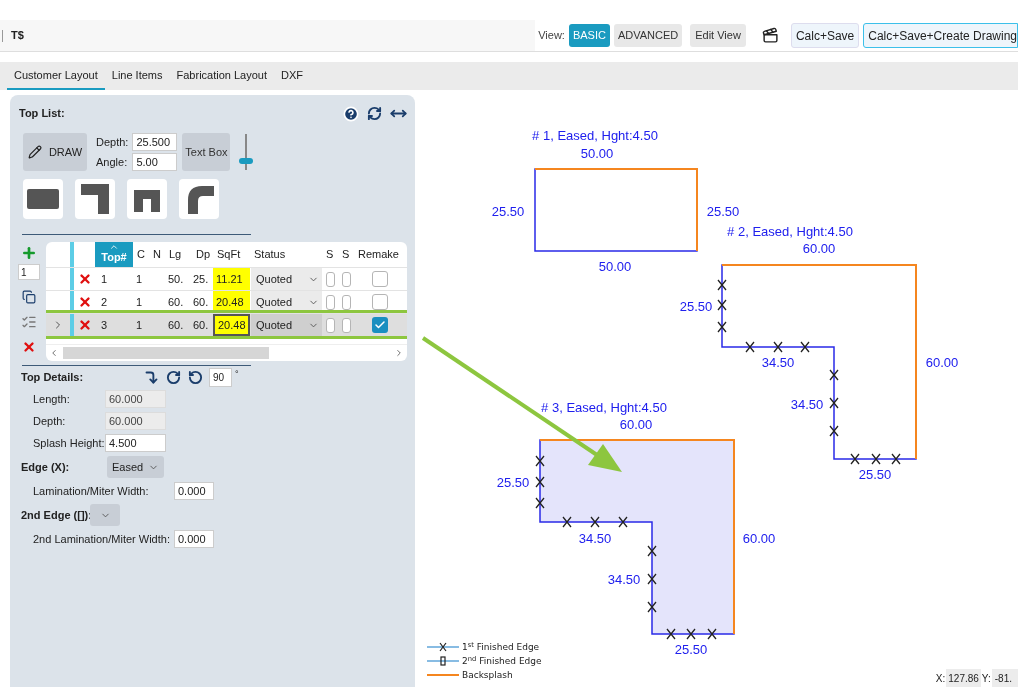 The height and width of the screenshot is (687, 1018). What do you see at coordinates (940, 35) in the screenshot?
I see `calc-save-drawing-button: Calc+Save+Create Drawing` at bounding box center [940, 35].